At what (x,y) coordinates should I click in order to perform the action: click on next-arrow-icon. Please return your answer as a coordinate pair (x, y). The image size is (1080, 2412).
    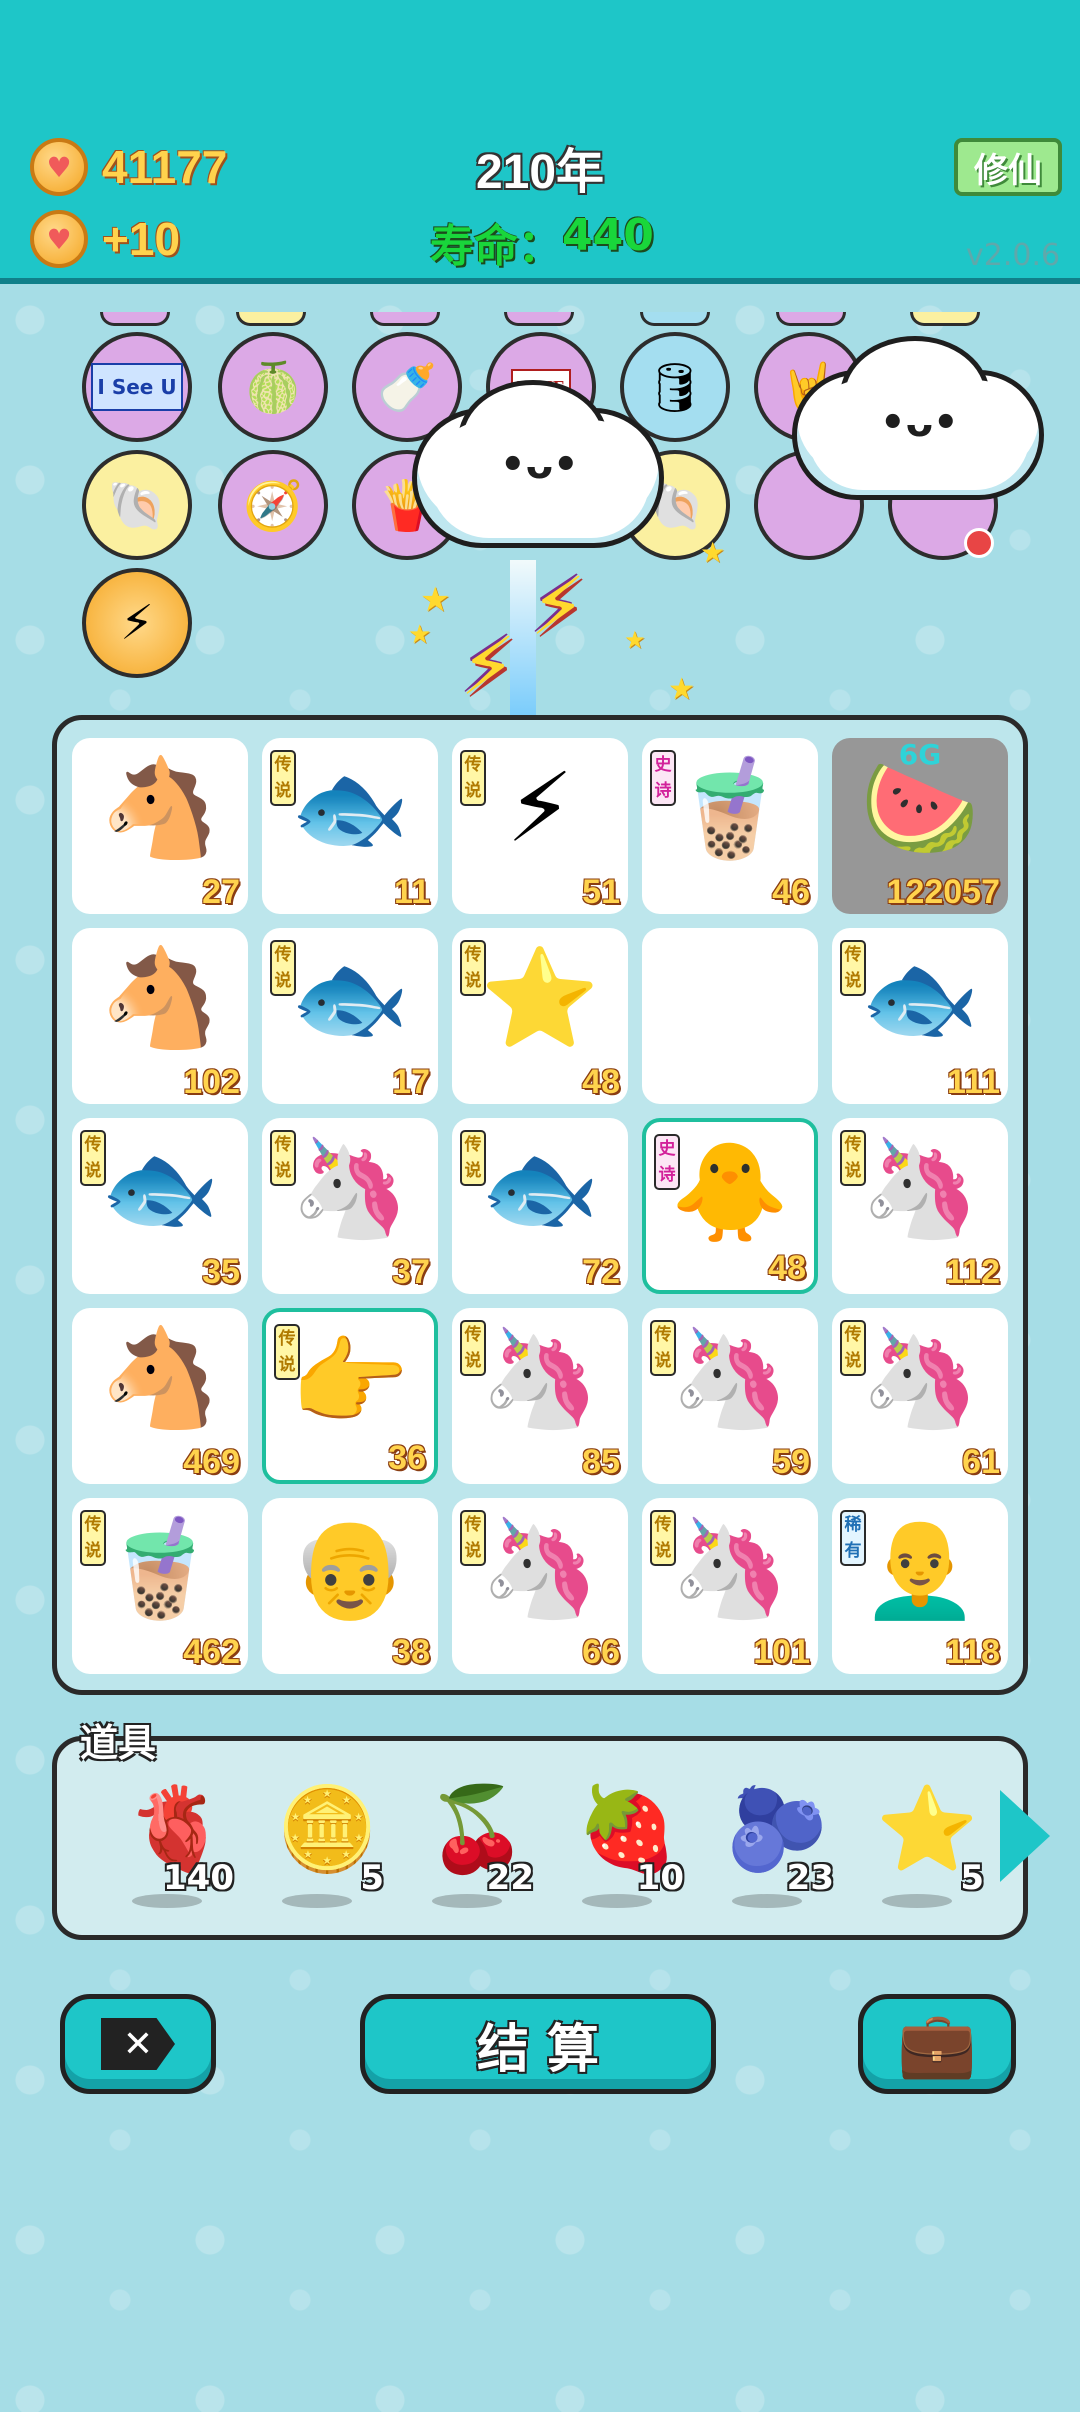
    Looking at the image, I should click on (1025, 1836).